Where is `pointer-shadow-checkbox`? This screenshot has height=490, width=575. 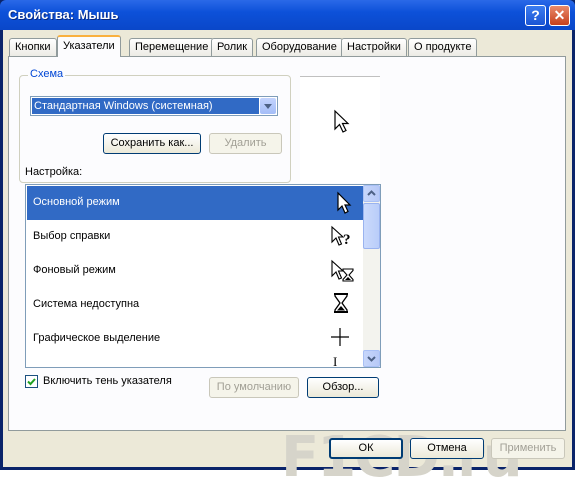 pointer-shadow-checkbox is located at coordinates (31, 381).